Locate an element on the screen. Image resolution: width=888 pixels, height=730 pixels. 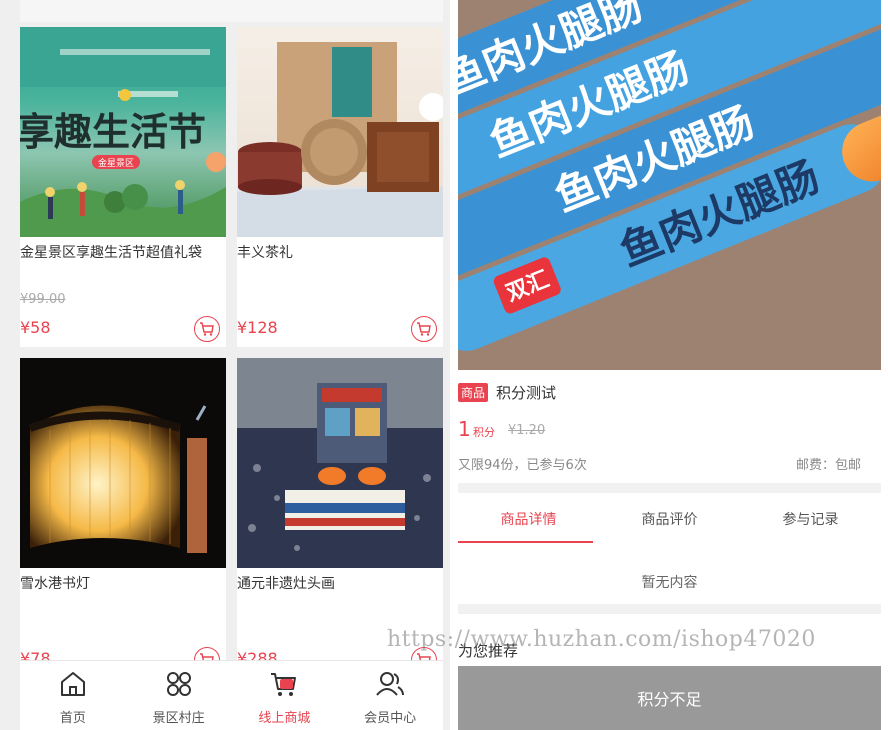
tab-home: 首页 is located at coordinates (73, 695).